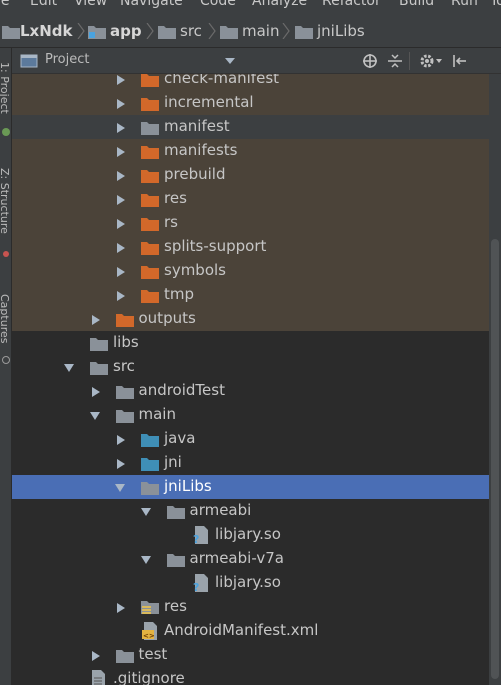  I want to click on tree-node-src: src, so click(250, 367).